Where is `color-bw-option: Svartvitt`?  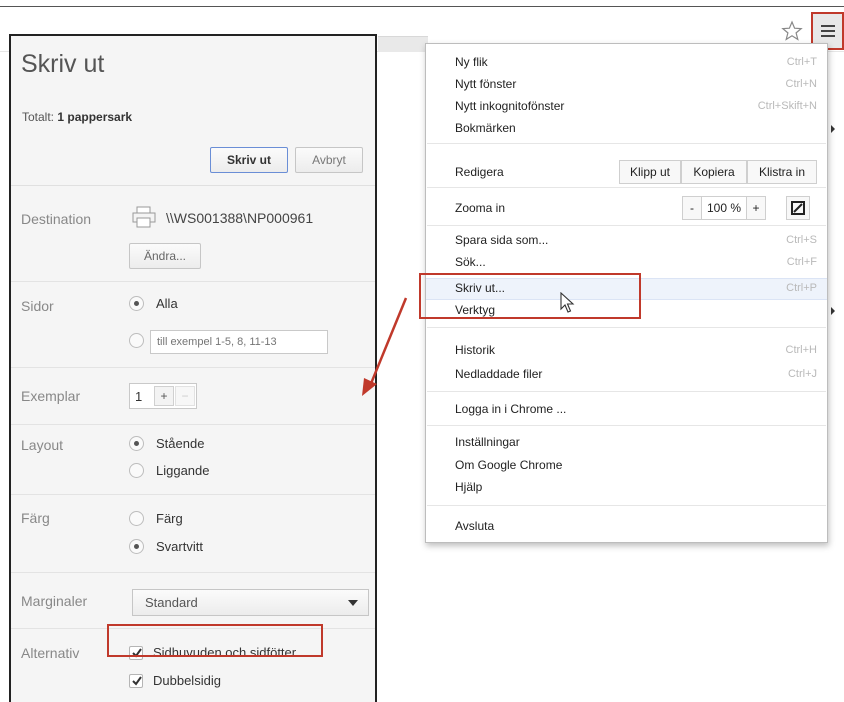
color-bw-option: Svartvitt is located at coordinates (166, 546).